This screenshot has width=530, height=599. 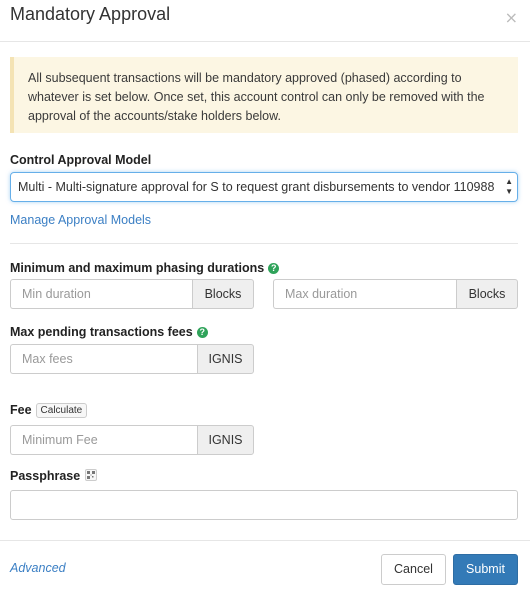 I want to click on manage-approval-models-link: Manage Approval Models, so click(x=80, y=220).